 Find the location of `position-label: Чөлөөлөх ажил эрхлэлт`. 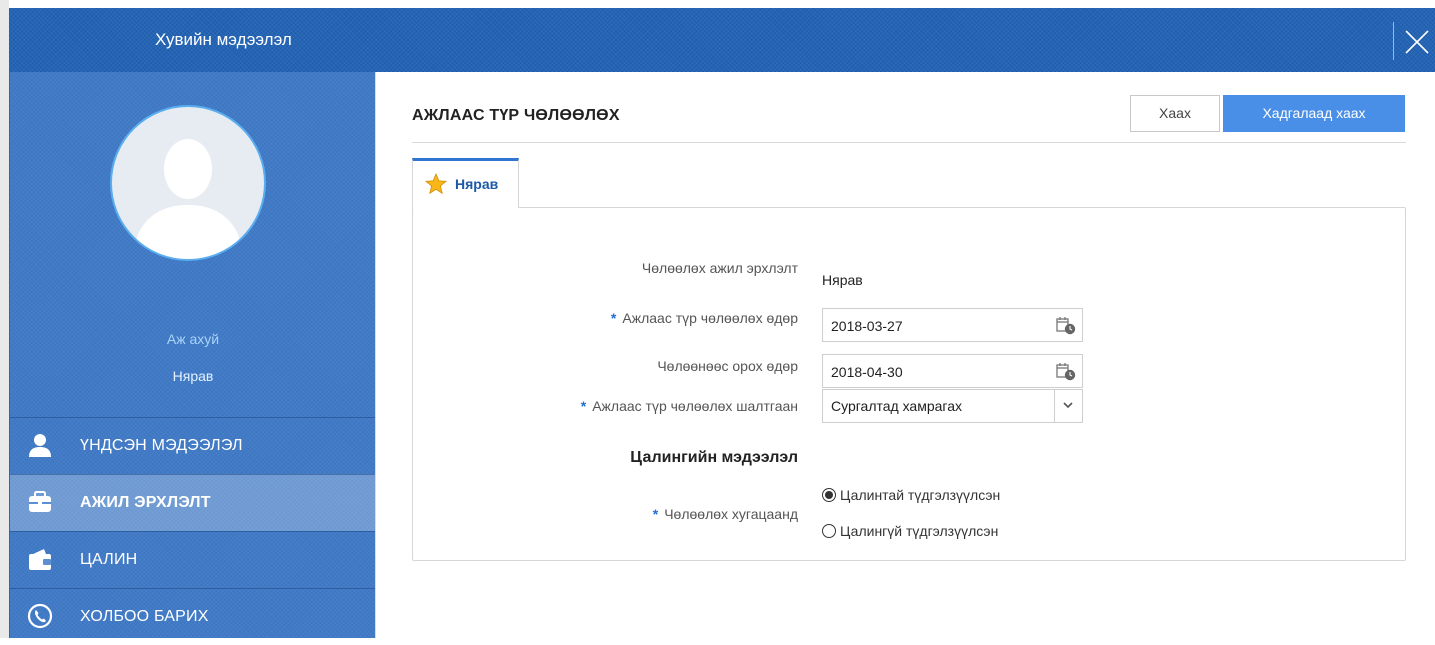

position-label: Чөлөөлөх ажил эрхлэлт is located at coordinates (719, 268).